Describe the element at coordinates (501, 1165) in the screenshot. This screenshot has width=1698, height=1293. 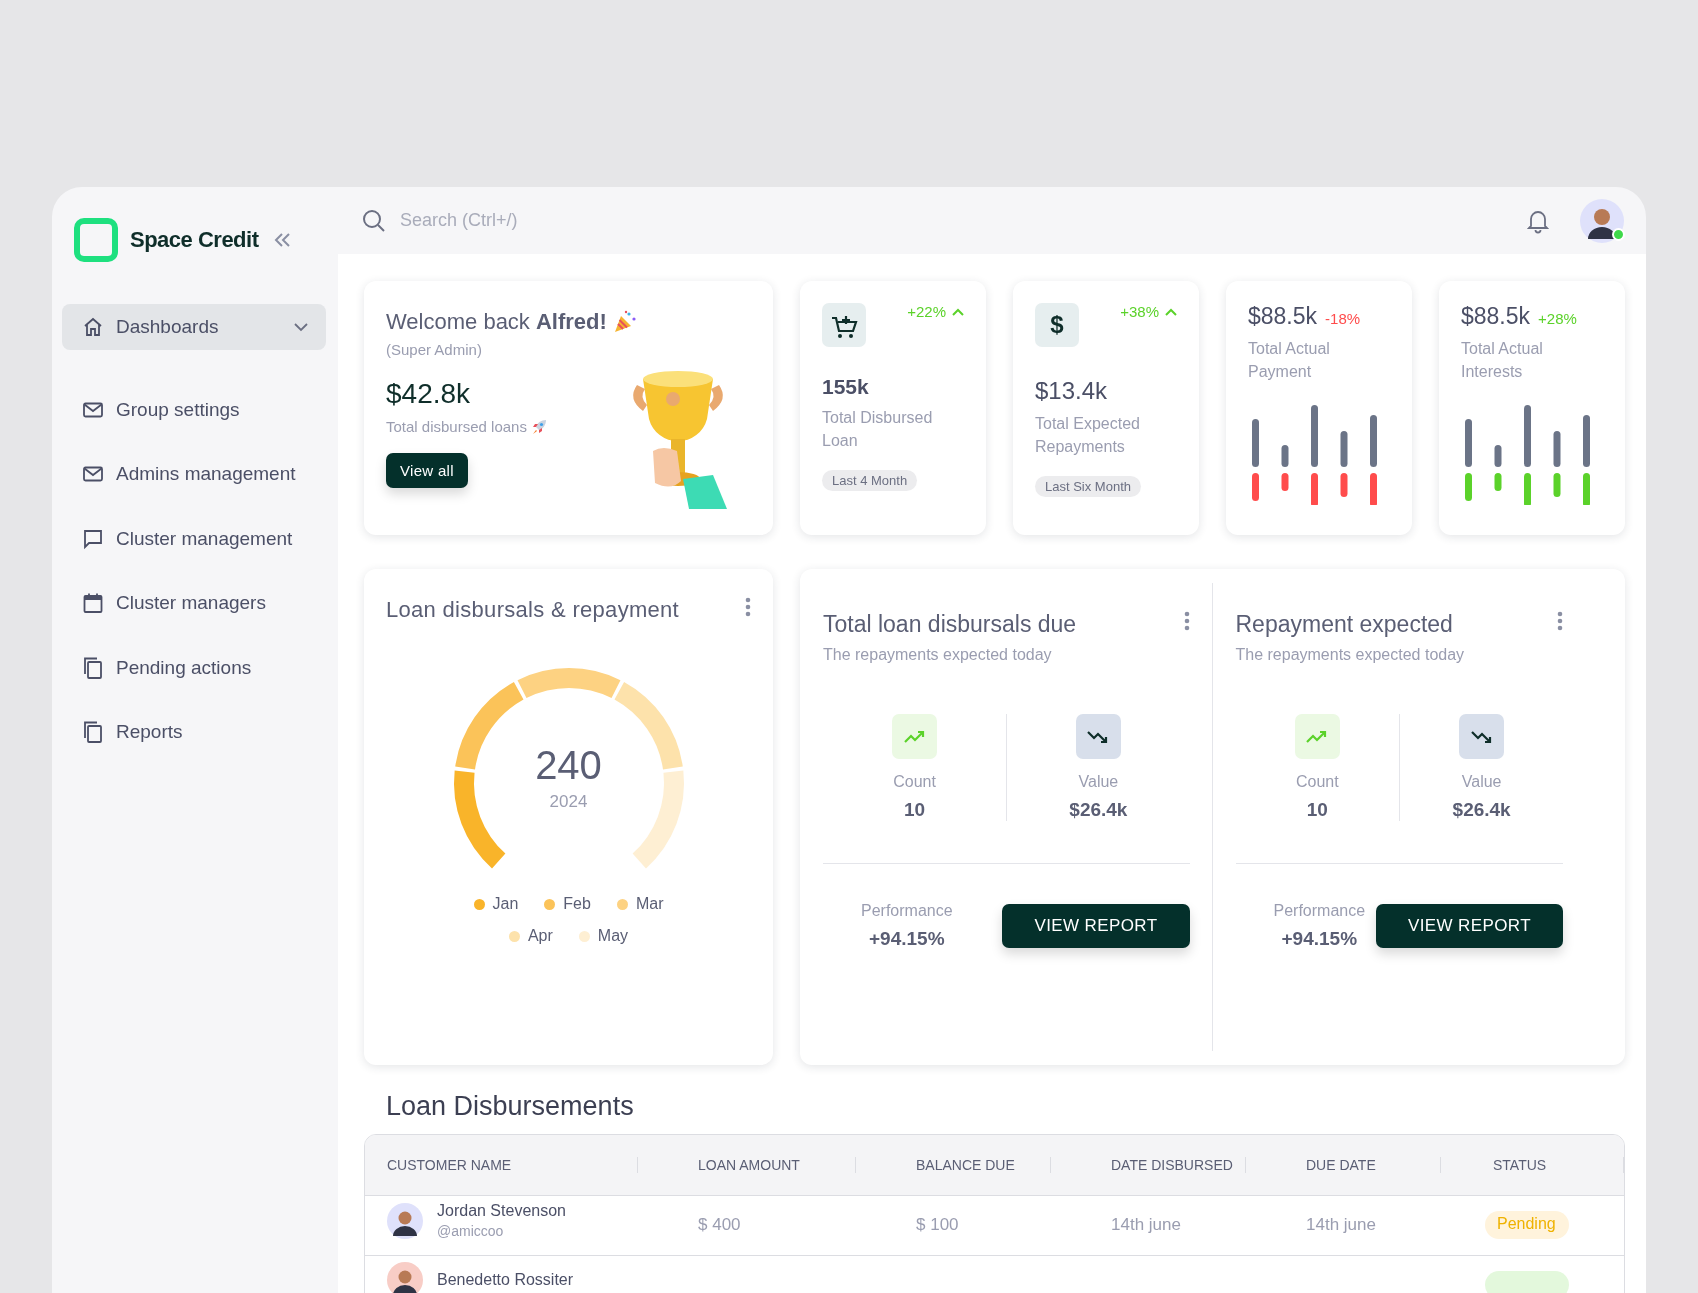
I see `column-header: CUSTOMER NAME` at that location.